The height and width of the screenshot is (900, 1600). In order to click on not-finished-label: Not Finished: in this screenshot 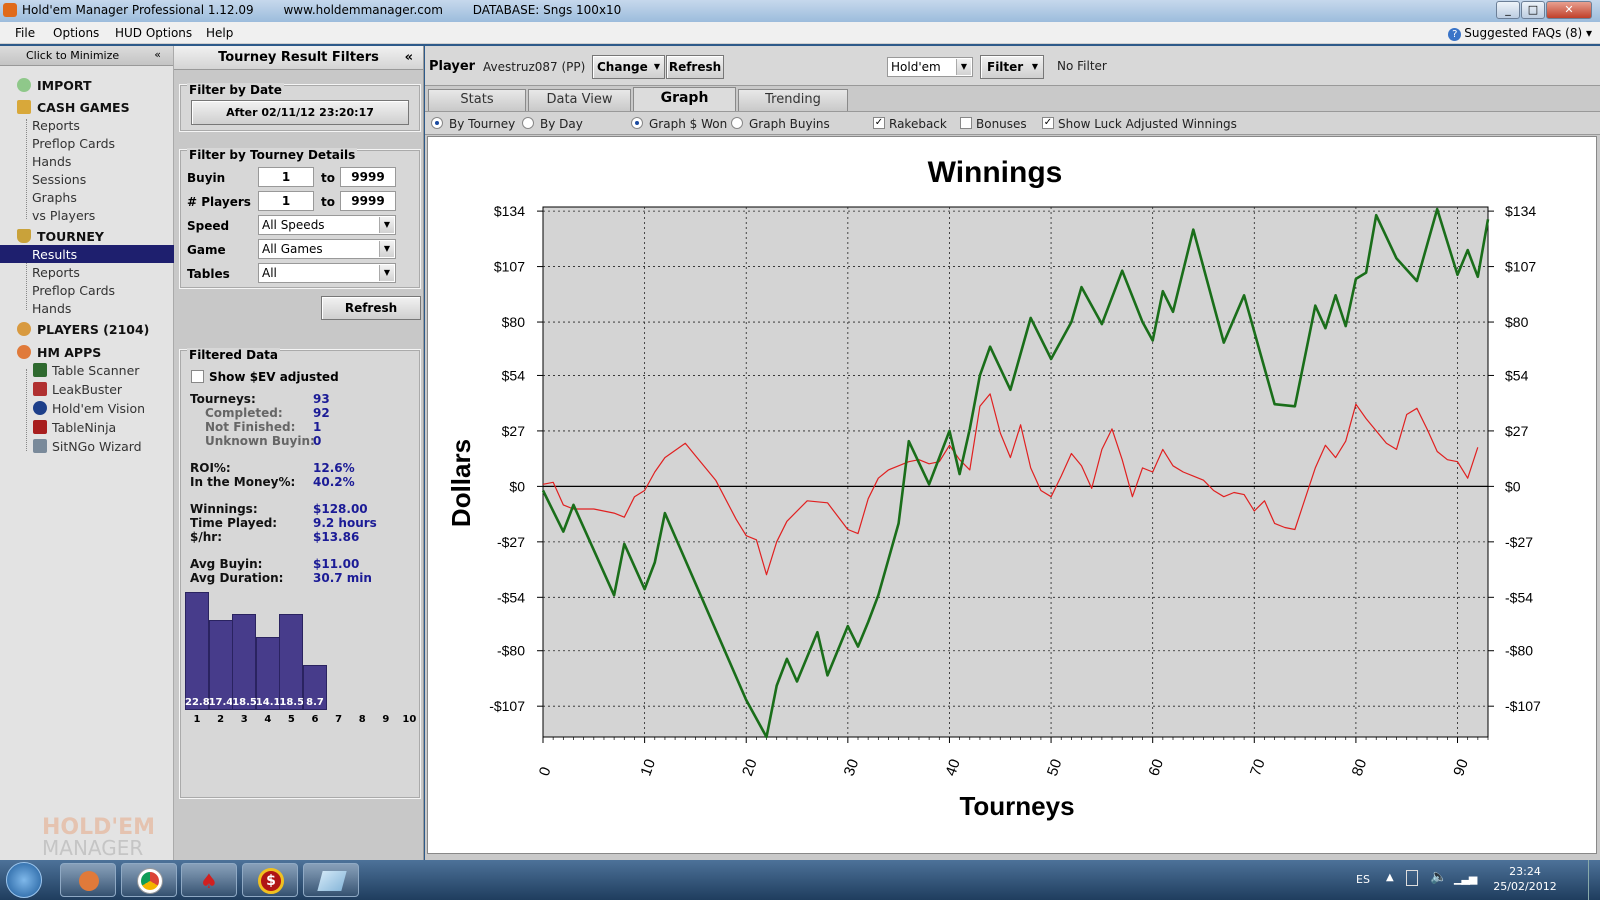, I will do `click(250, 427)`.